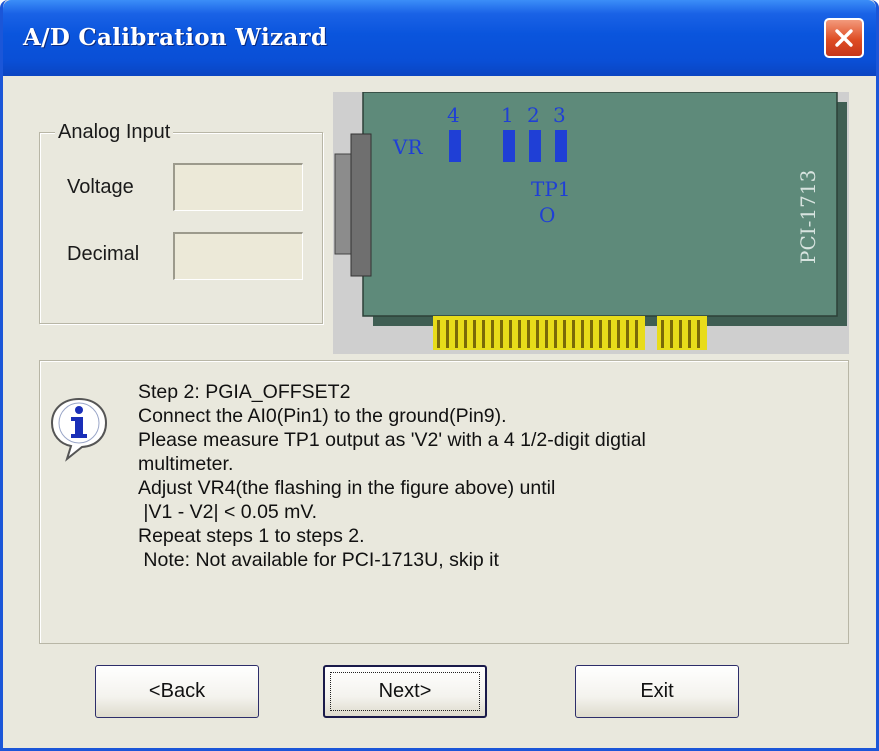  Describe the element at coordinates (533, 115) in the screenshot. I see `pin-label-2: 2` at that location.